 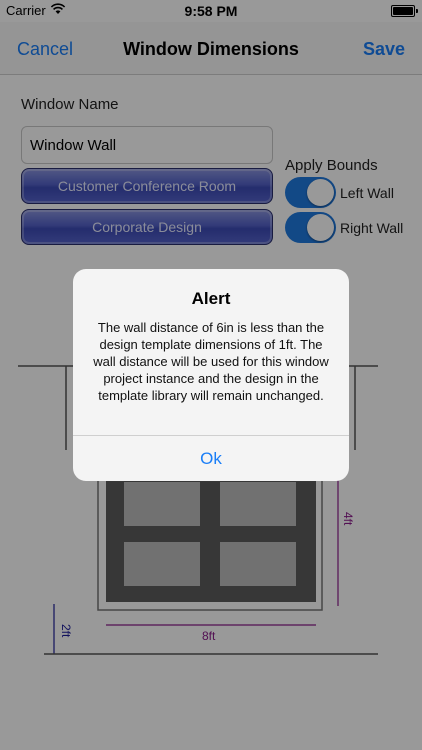 What do you see at coordinates (211, 458) in the screenshot?
I see `ok-button: Ok` at bounding box center [211, 458].